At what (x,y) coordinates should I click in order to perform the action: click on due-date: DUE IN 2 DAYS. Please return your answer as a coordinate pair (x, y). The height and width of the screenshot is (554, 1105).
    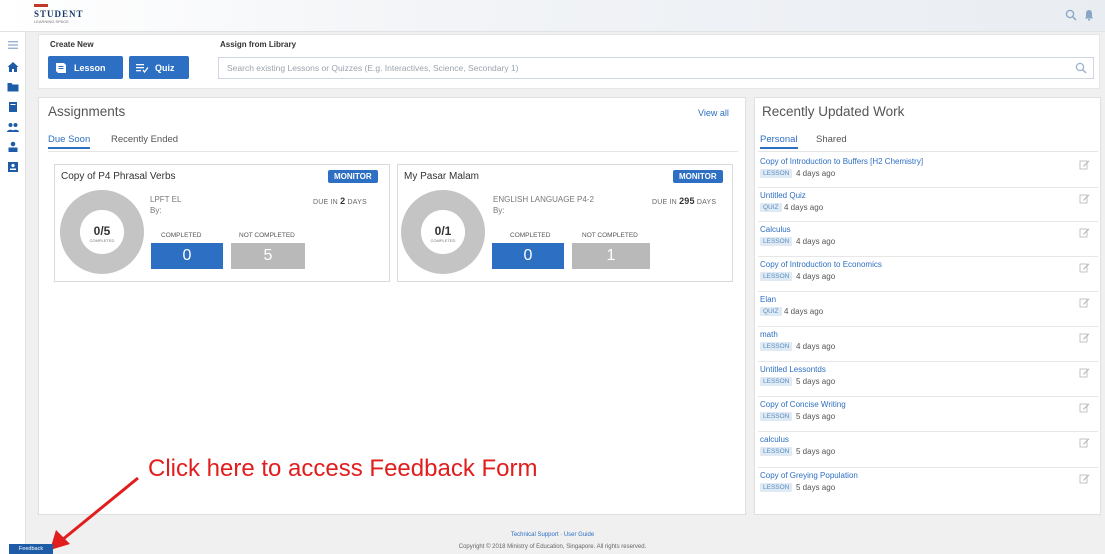
    Looking at the image, I should click on (340, 201).